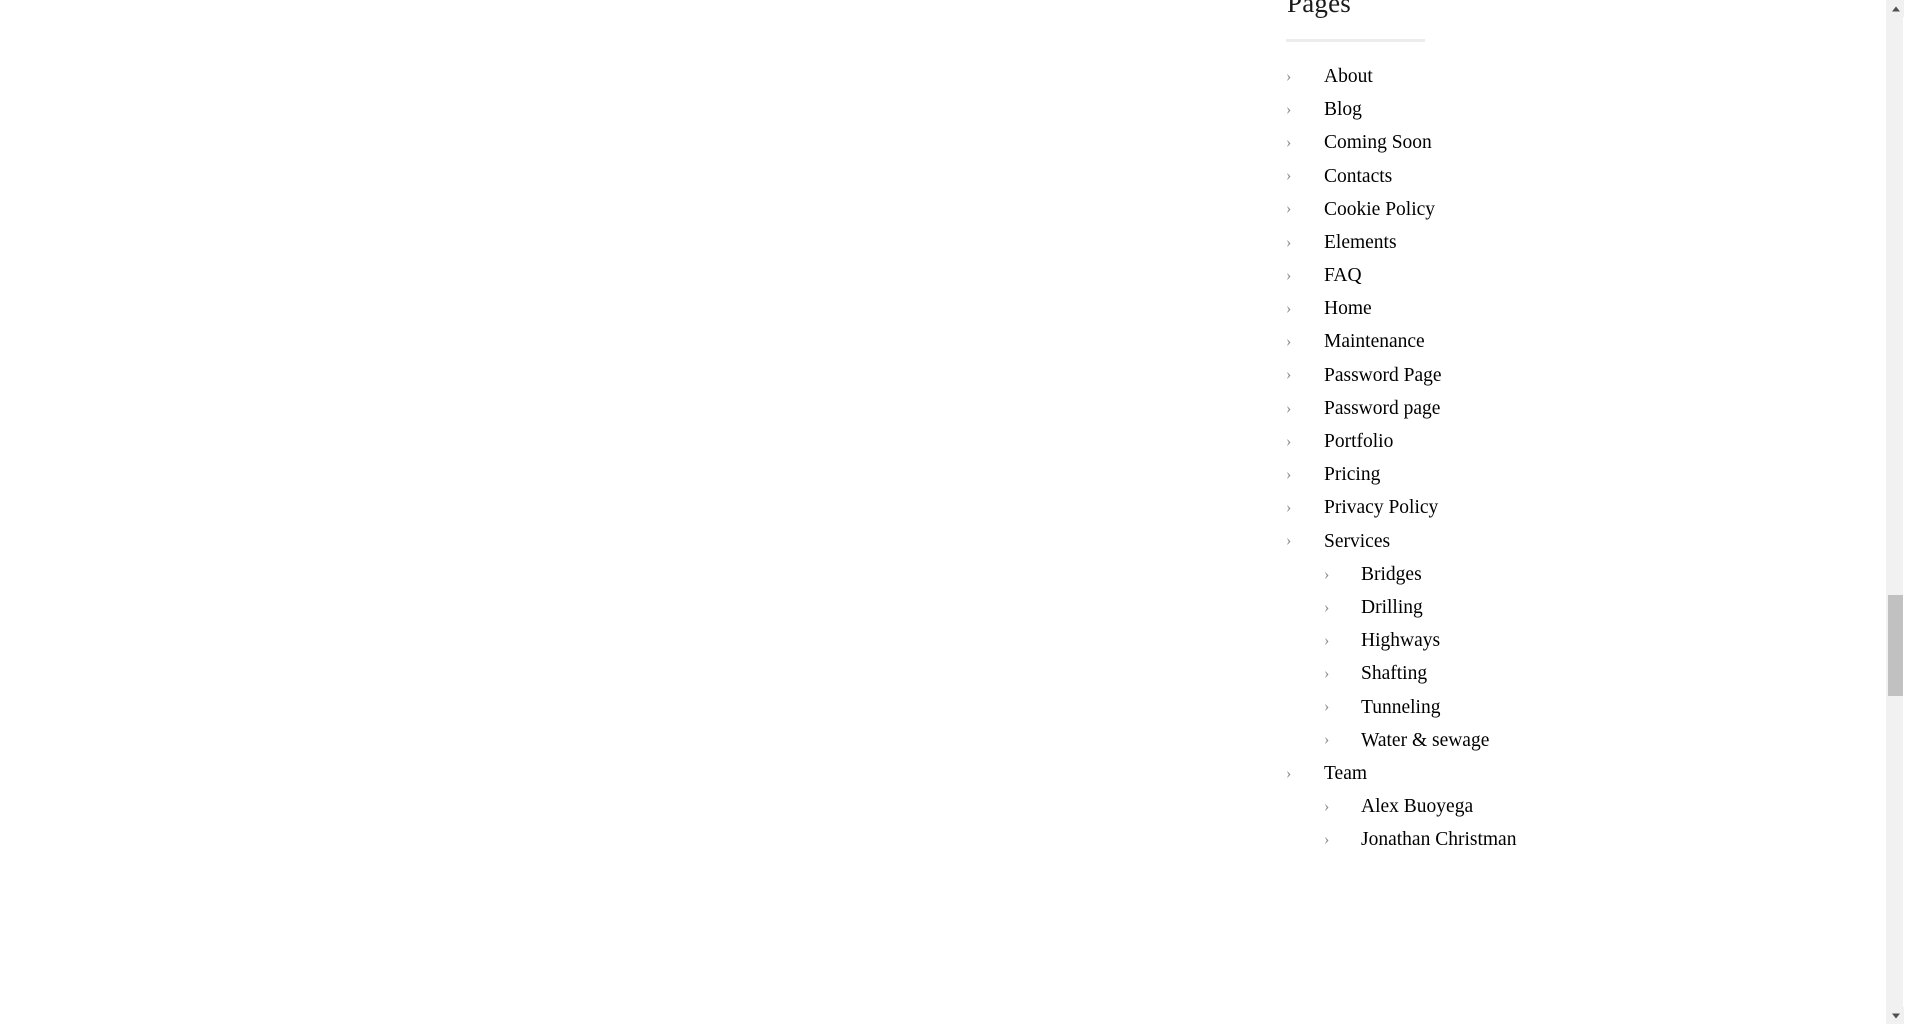 The image size is (1920, 1024). What do you see at coordinates (1521, 740) in the screenshot?
I see `page-list-item: › Water & sewage` at bounding box center [1521, 740].